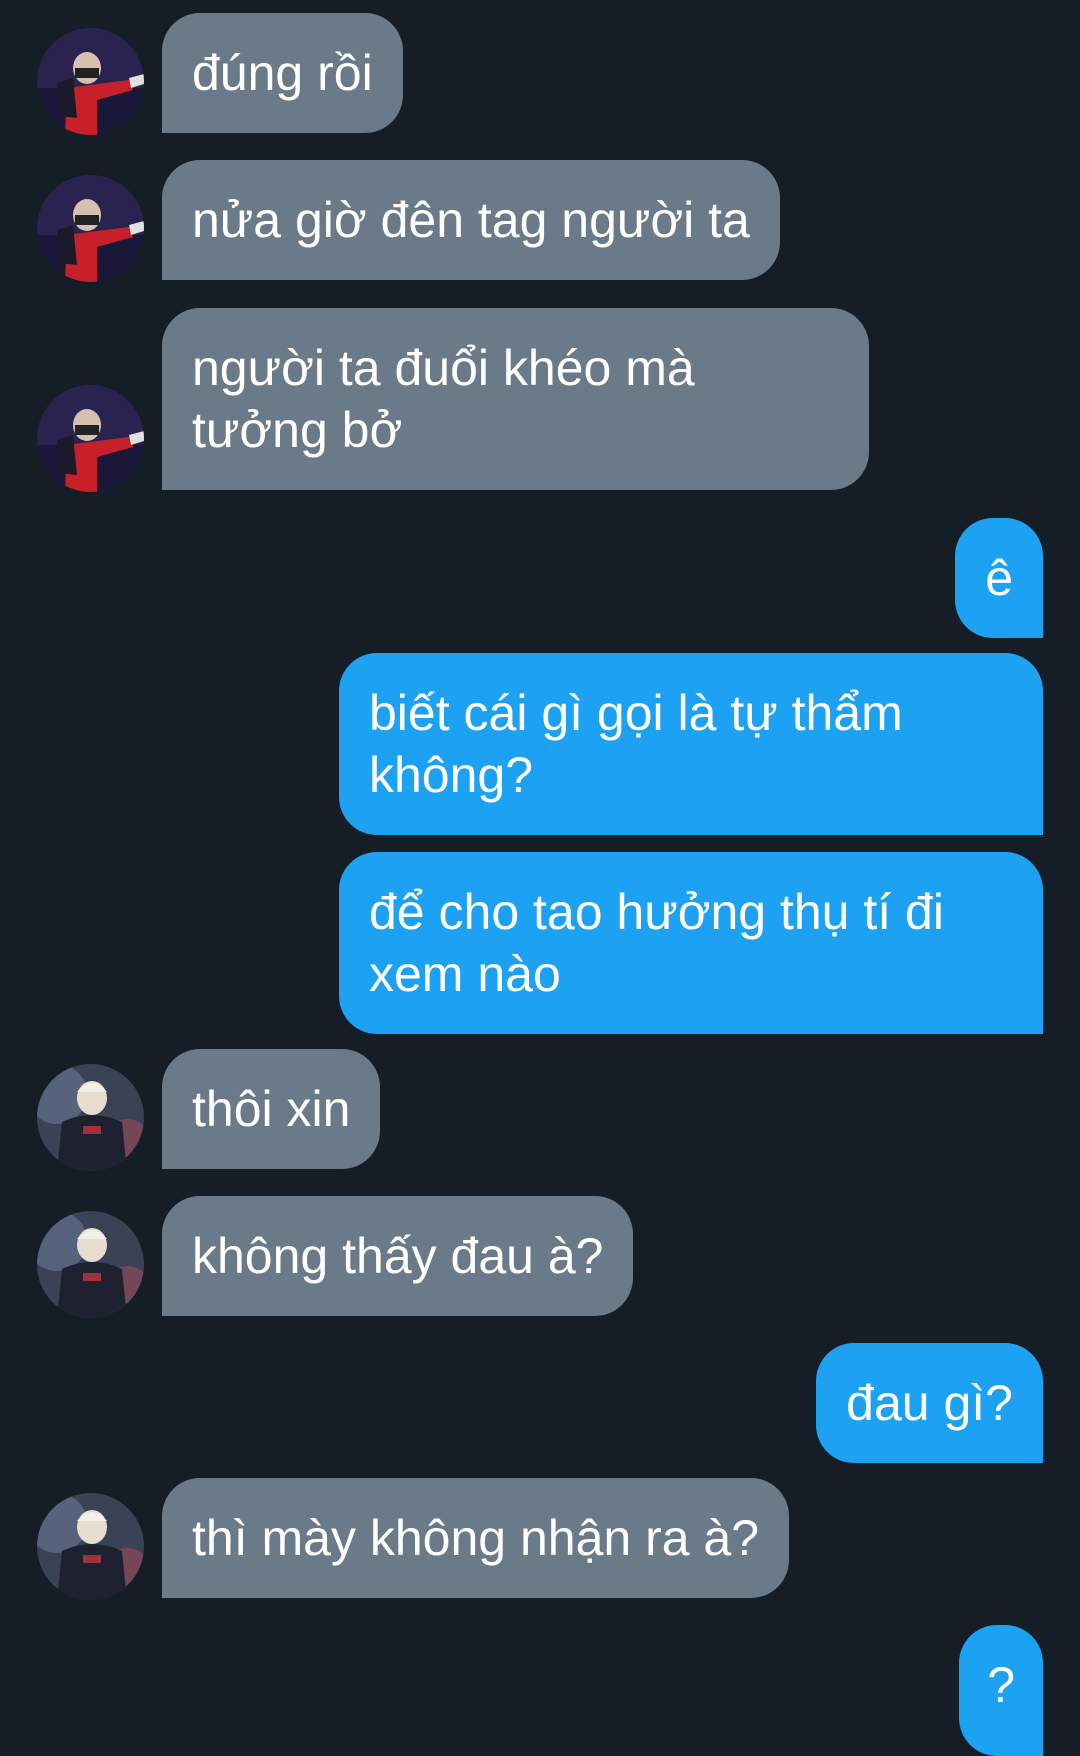 This screenshot has height=1756, width=1080. Describe the element at coordinates (297, 430) in the screenshot. I see `message-line: tưởng bở` at that location.